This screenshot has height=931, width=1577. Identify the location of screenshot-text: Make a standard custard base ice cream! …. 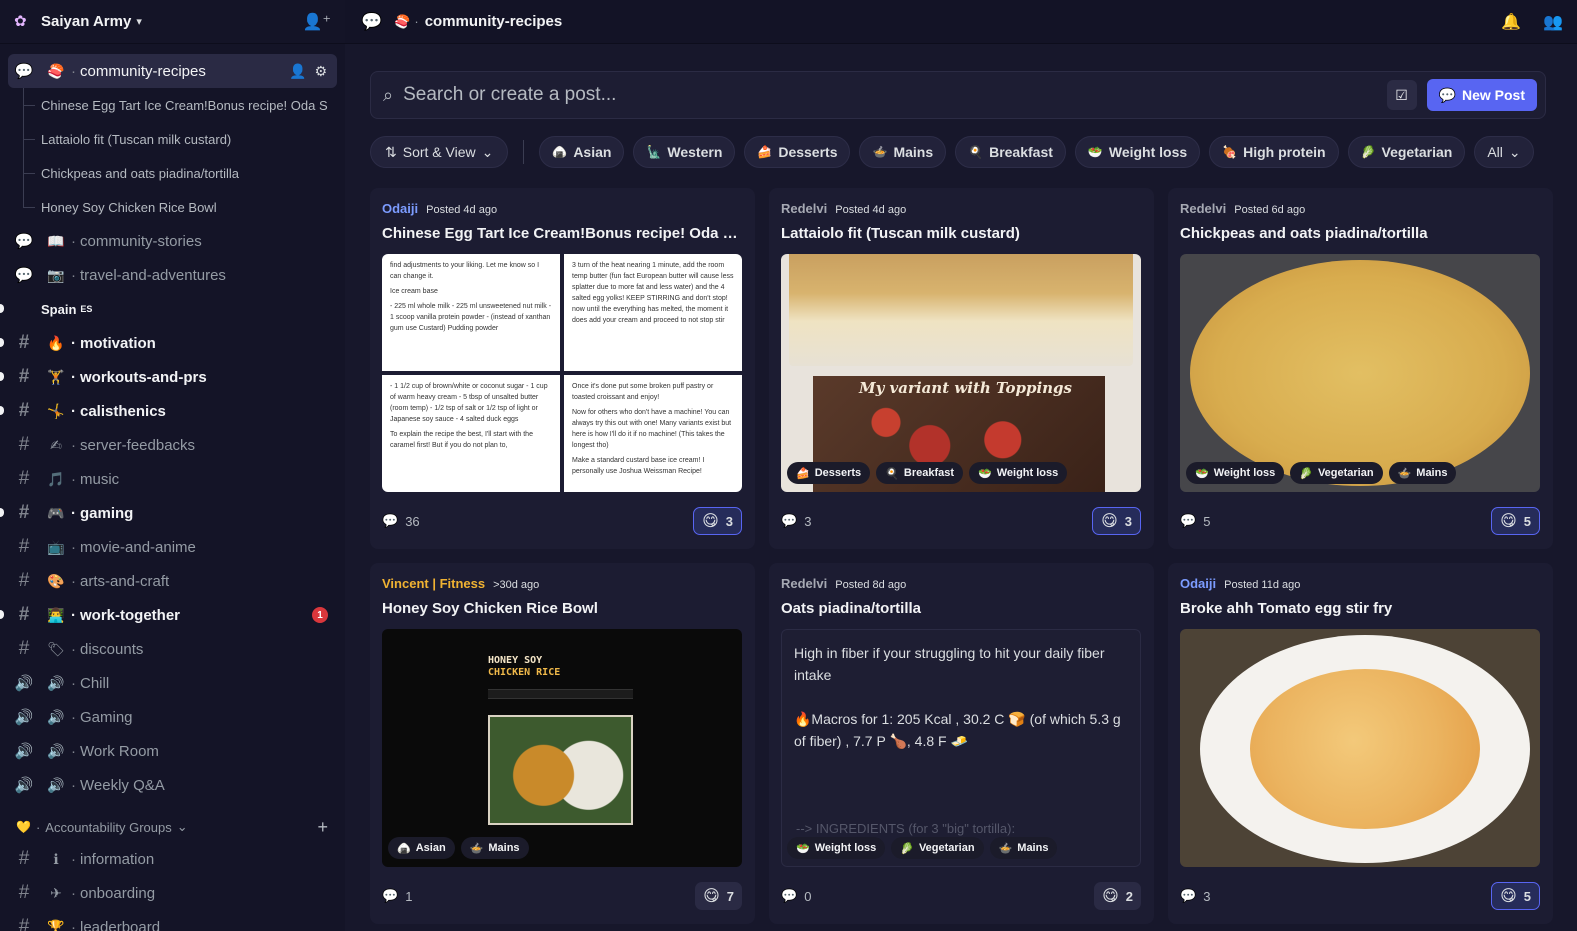
(638, 466).